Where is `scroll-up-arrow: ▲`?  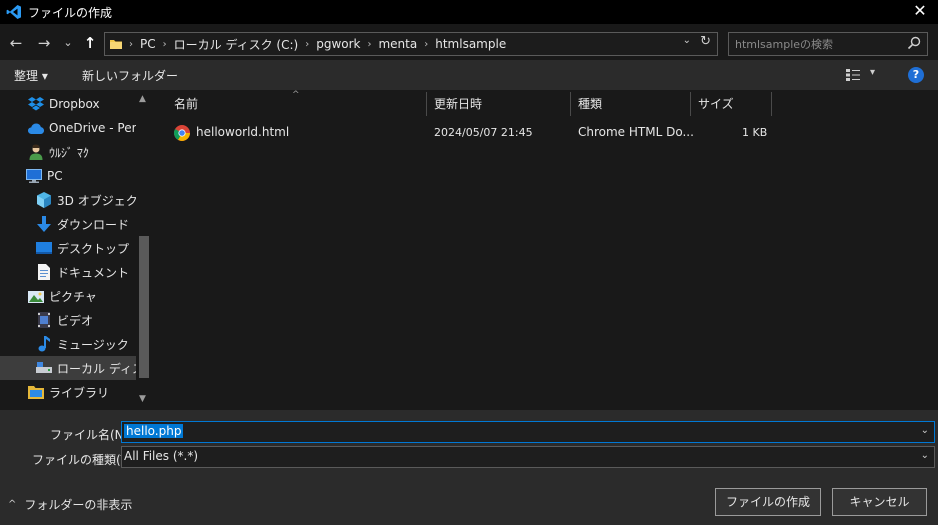
scroll-up-arrow: ▲ is located at coordinates (142, 99).